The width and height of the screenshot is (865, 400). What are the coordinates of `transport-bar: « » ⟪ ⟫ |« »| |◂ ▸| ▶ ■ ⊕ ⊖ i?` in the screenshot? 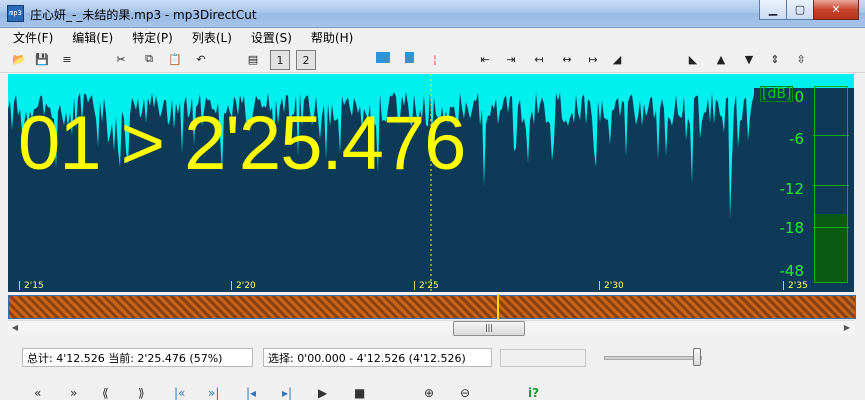 It's located at (432, 392).